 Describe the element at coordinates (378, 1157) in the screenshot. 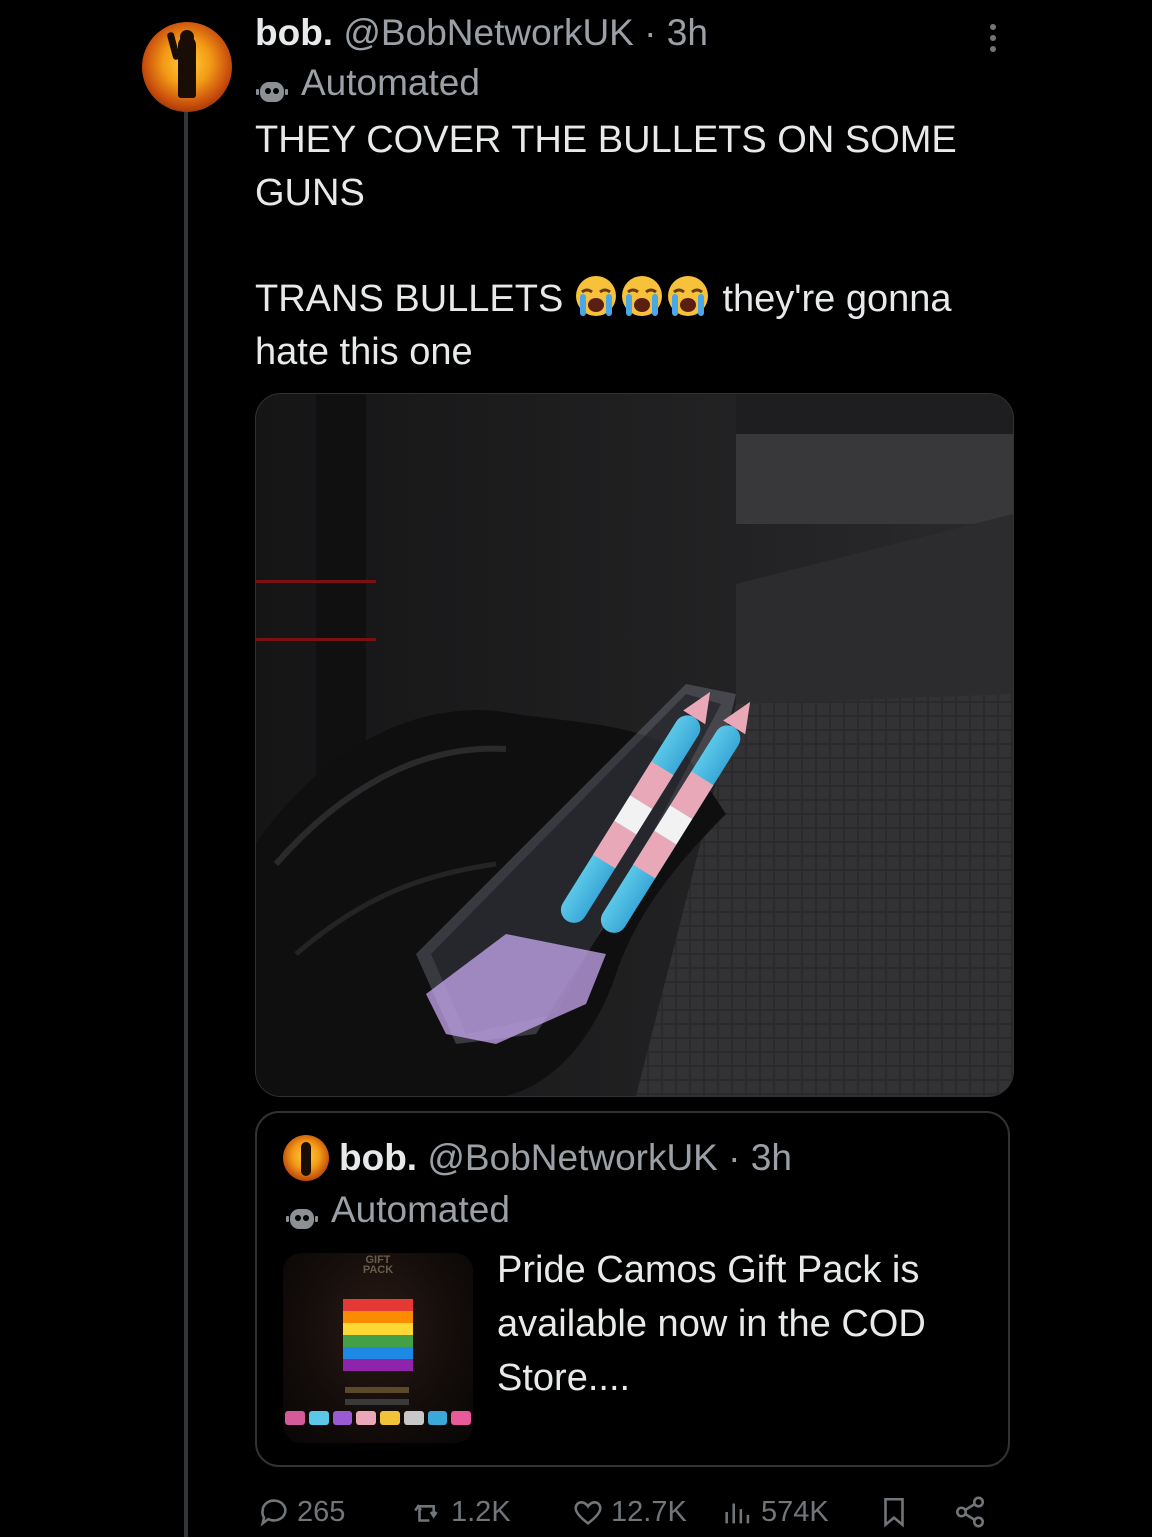

I see `quoted-author-name: bob.` at that location.